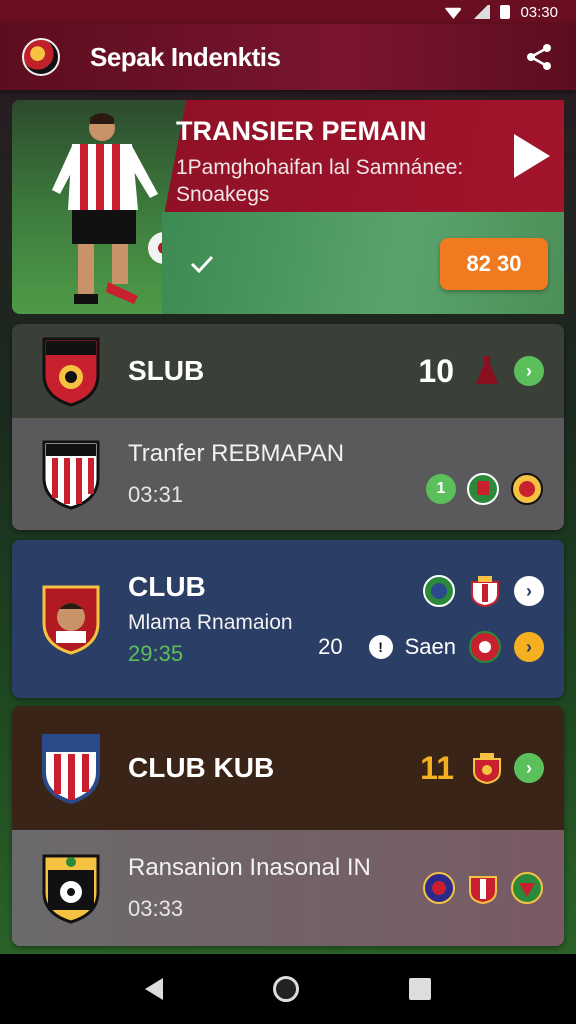 The width and height of the screenshot is (576, 1024). What do you see at coordinates (288, 57) in the screenshot?
I see `app-bar: Sepak Indenktis` at bounding box center [288, 57].